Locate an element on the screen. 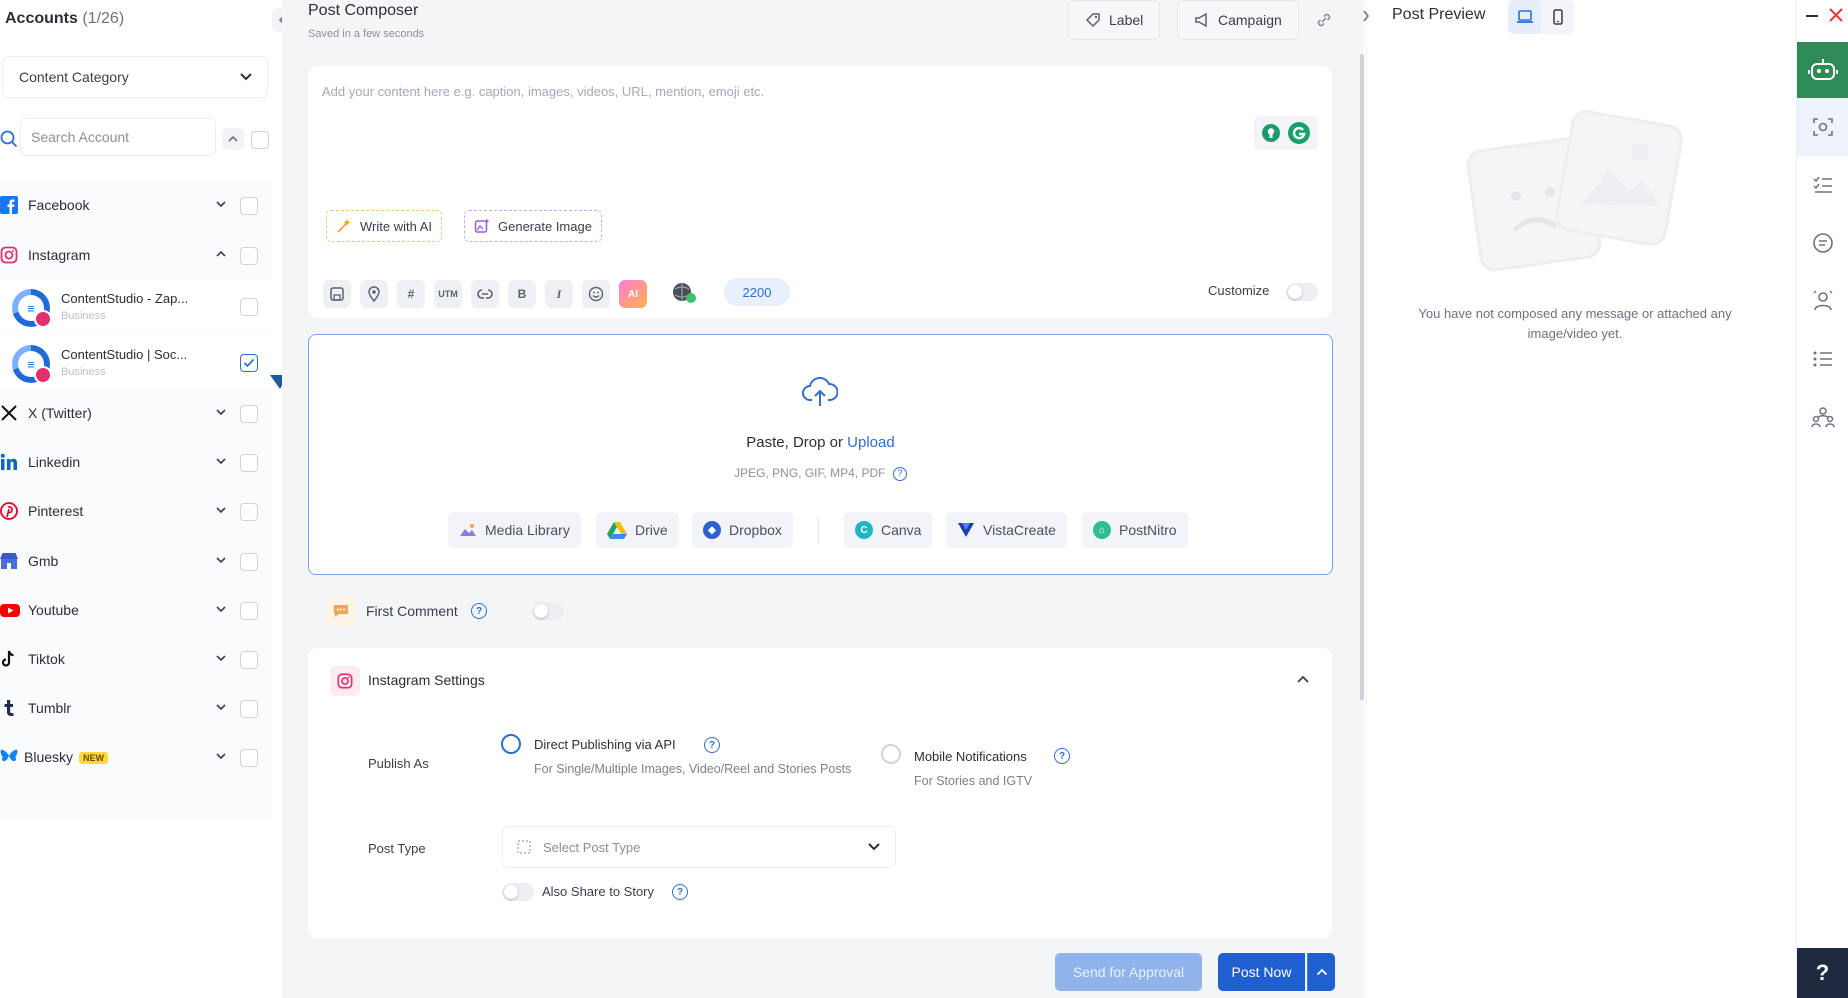 This screenshot has height=998, width=1848. platform-linkedin: Linkedin is located at coordinates (136, 463).